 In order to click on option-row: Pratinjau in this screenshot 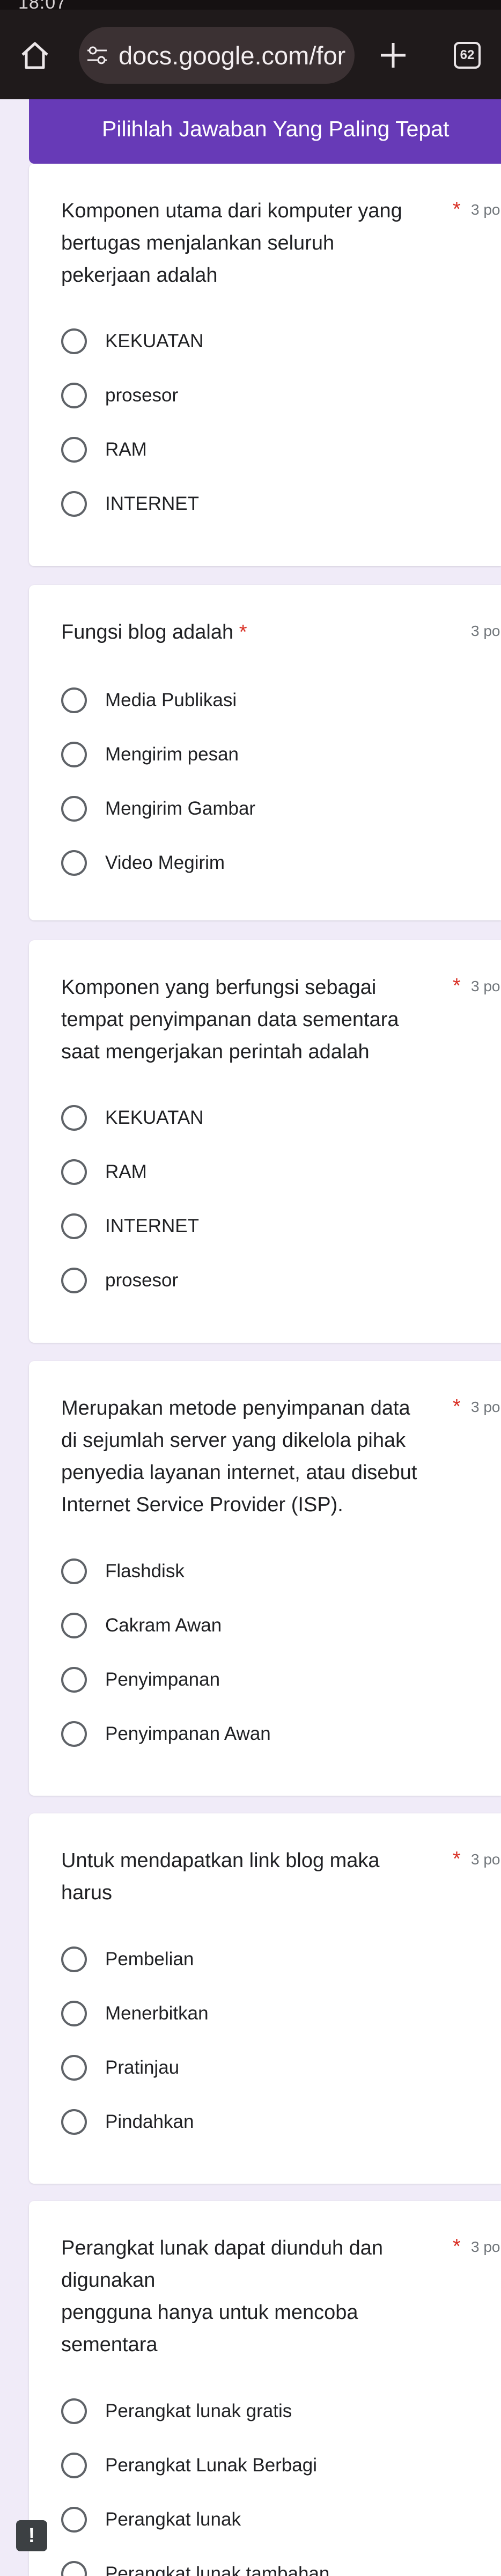, I will do `click(249, 2068)`.